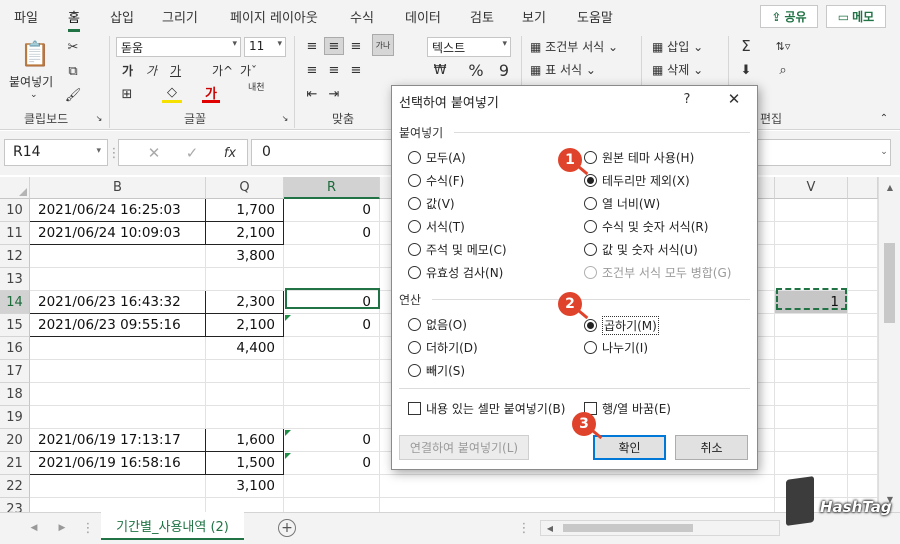 The image size is (900, 544). I want to click on row-header: 18, so click(15, 394).